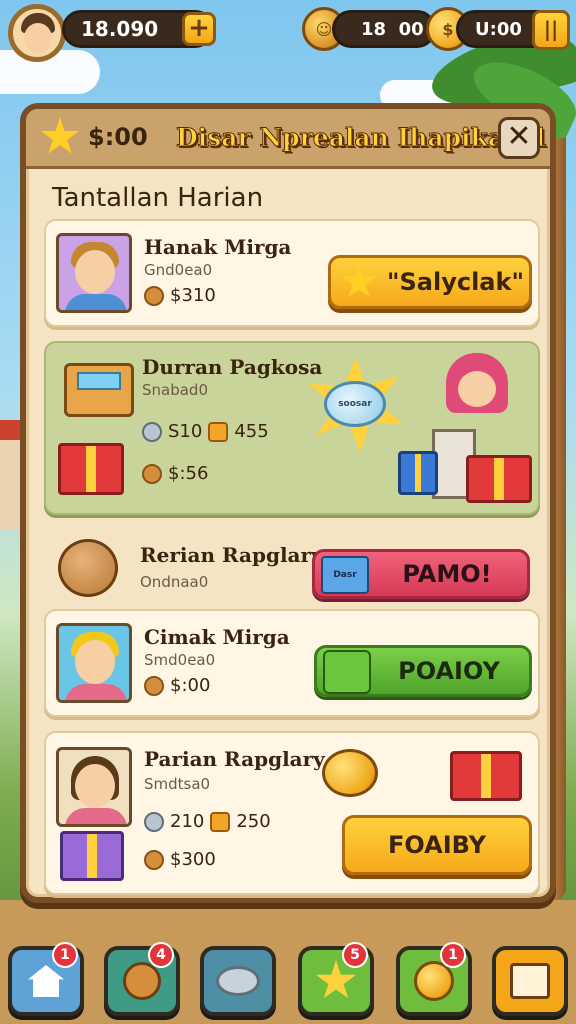 The width and height of the screenshot is (576, 1024). What do you see at coordinates (551, 30) in the screenshot?
I see `pause-button: ||` at bounding box center [551, 30].